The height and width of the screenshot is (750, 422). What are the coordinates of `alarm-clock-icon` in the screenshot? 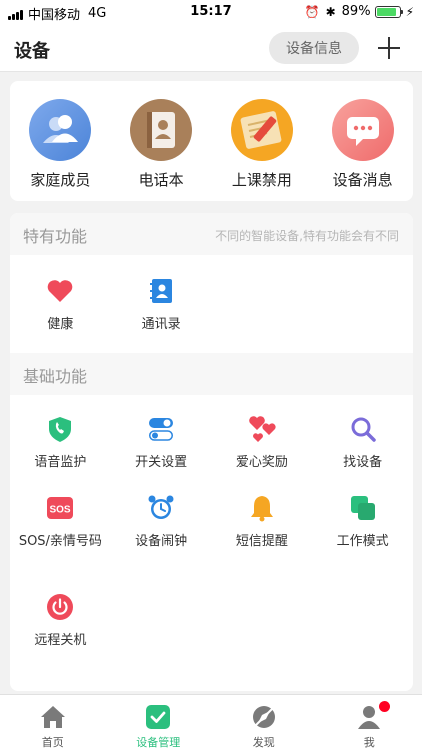 It's located at (161, 508).